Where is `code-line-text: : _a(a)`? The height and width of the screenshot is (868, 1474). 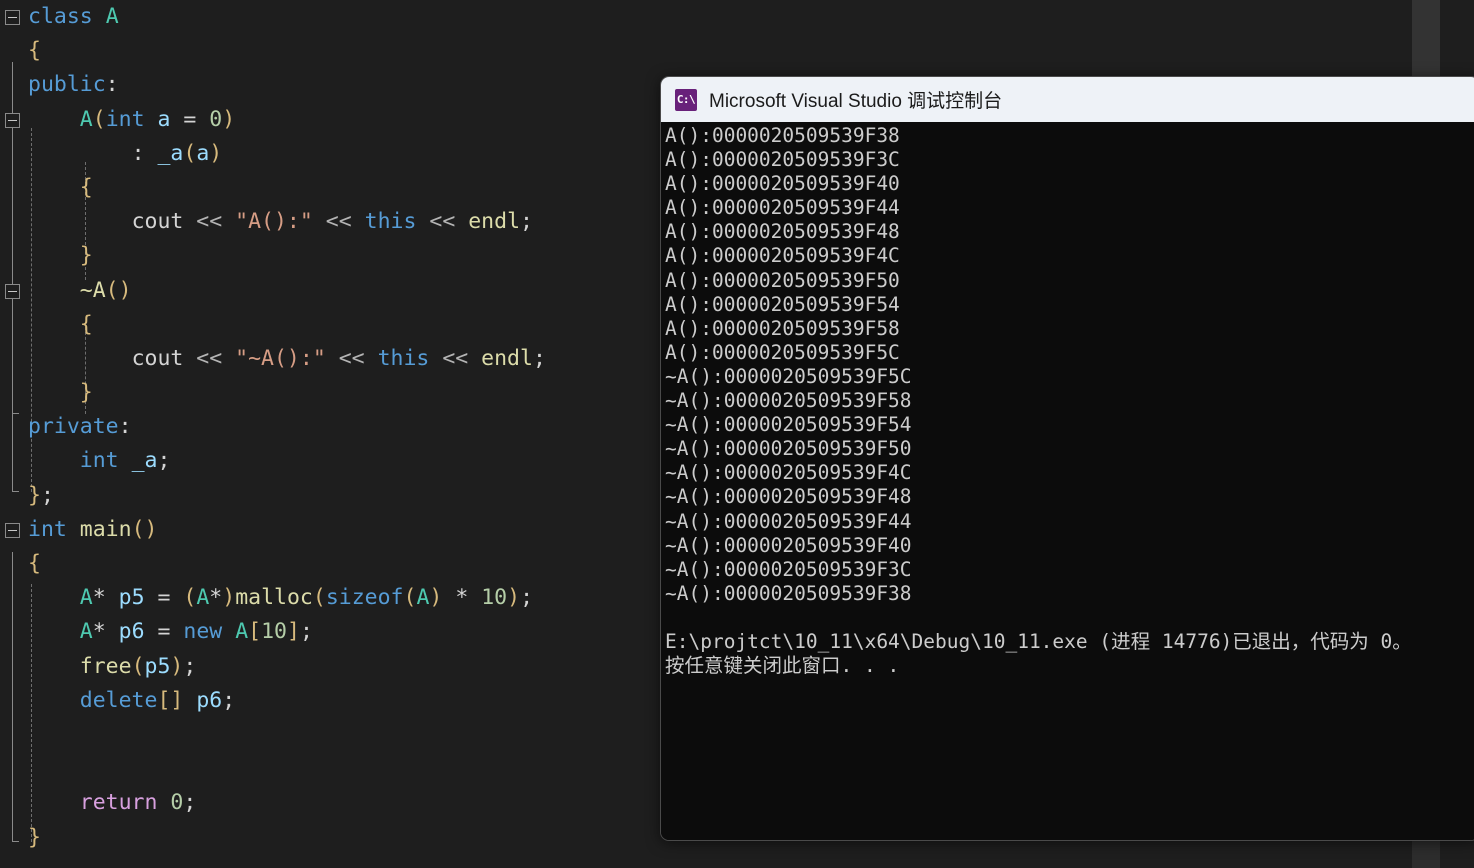
code-line-text: : _a(a) is located at coordinates (177, 153).